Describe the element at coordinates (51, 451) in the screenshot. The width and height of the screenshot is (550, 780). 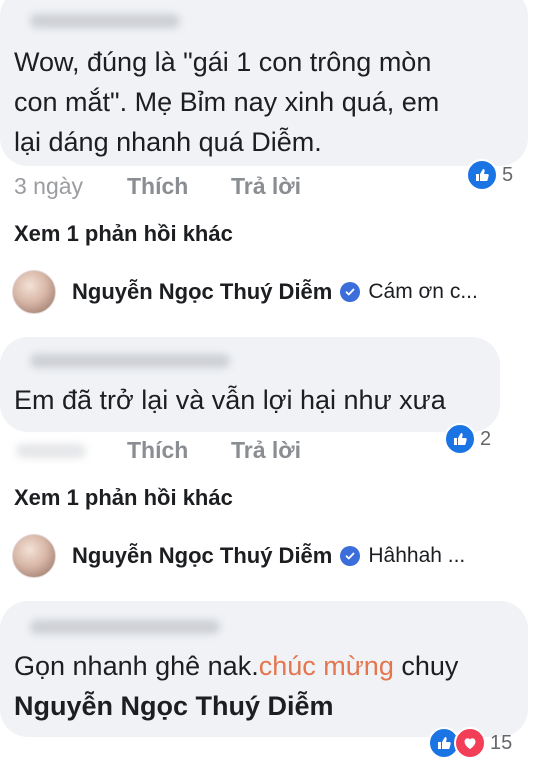
I see `blurred-timestamp` at that location.